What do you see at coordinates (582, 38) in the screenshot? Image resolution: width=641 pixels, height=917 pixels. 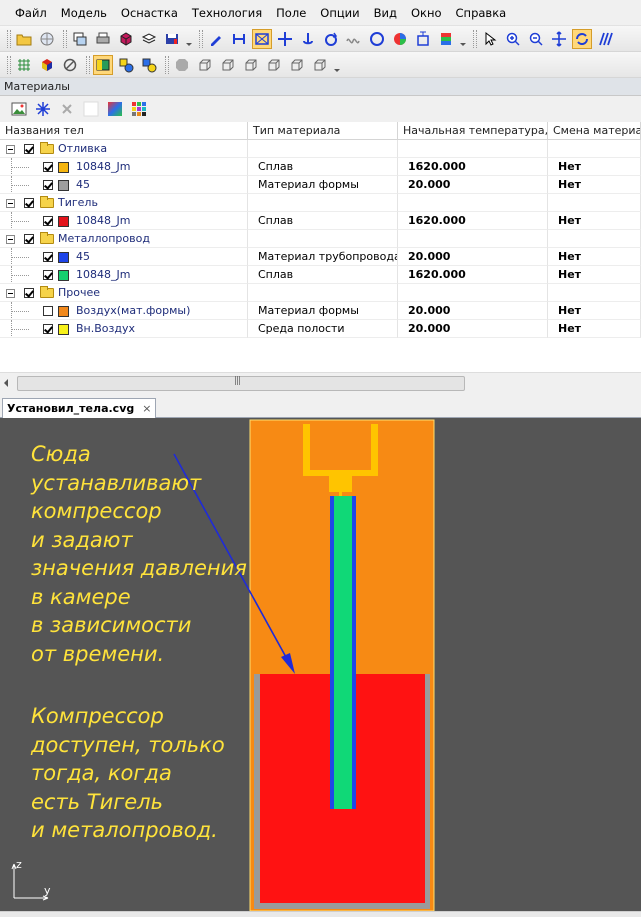 I see `rotate-view-icon` at bounding box center [582, 38].